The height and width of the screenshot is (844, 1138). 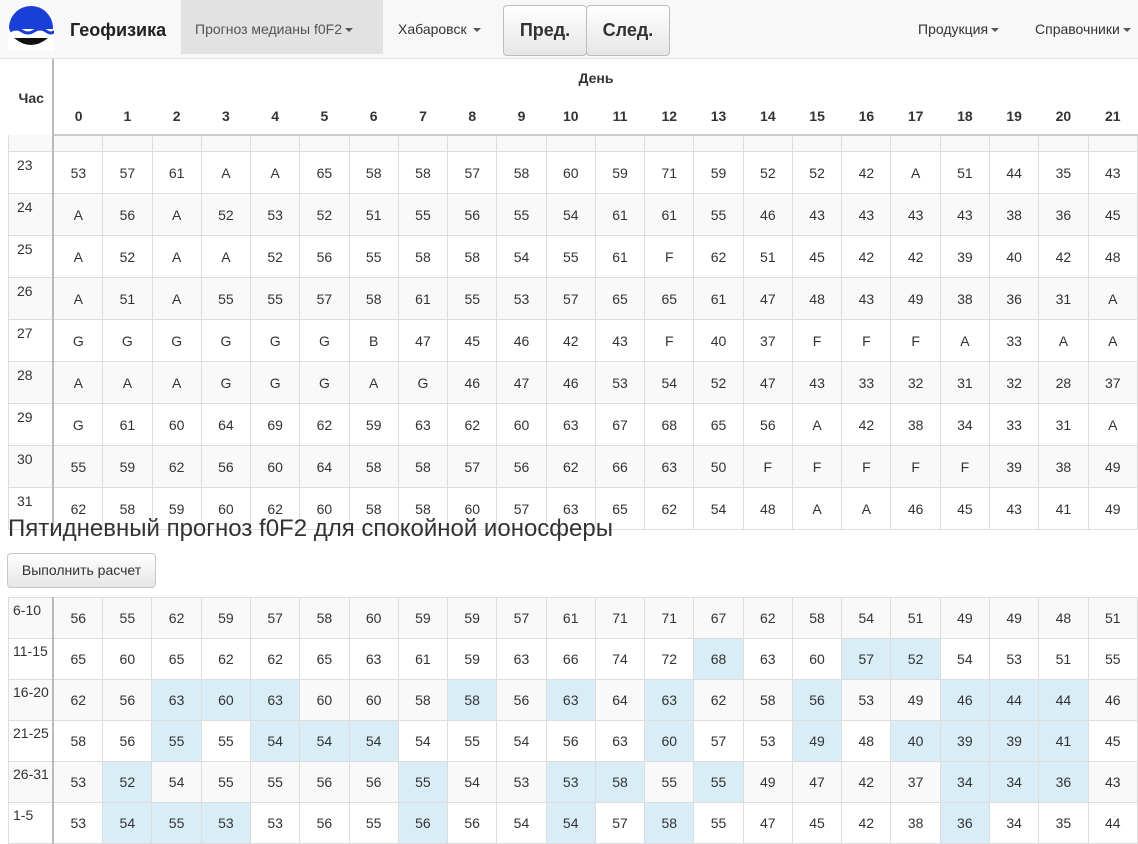 I want to click on day-number-header: 6, so click(x=374, y=116).